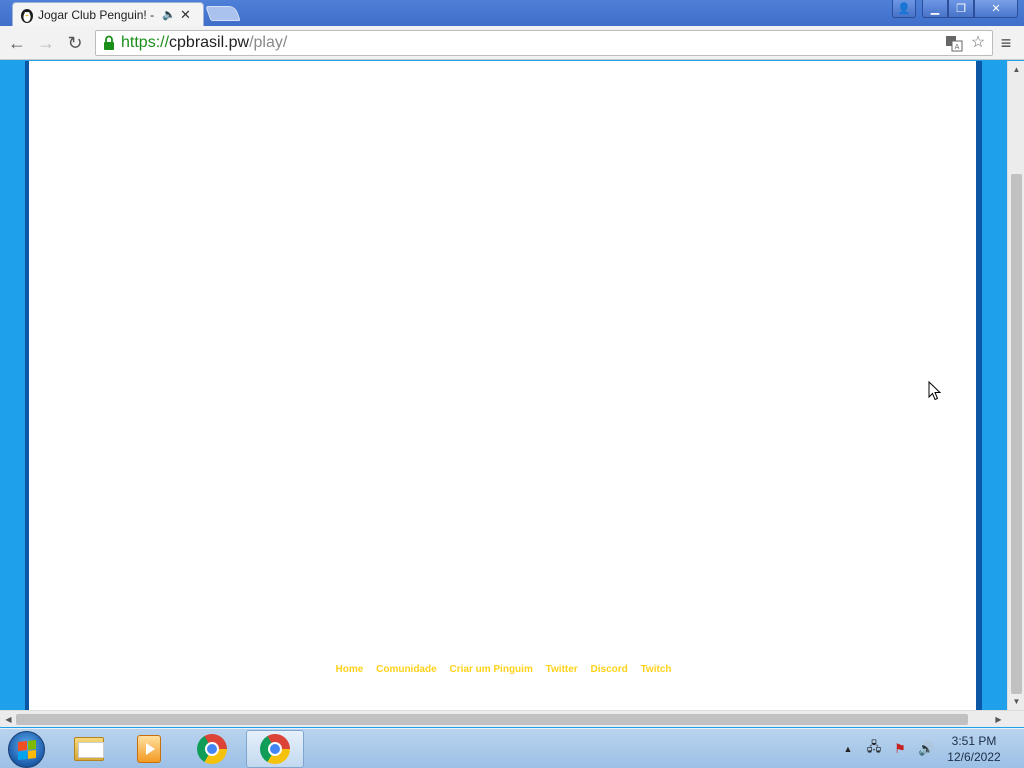 This screenshot has width=1024, height=768. I want to click on title-bar: Jogar Club Penguin! - C 🔈 ✕ 👤 ▁ ❐ ✕, so click(512, 13).